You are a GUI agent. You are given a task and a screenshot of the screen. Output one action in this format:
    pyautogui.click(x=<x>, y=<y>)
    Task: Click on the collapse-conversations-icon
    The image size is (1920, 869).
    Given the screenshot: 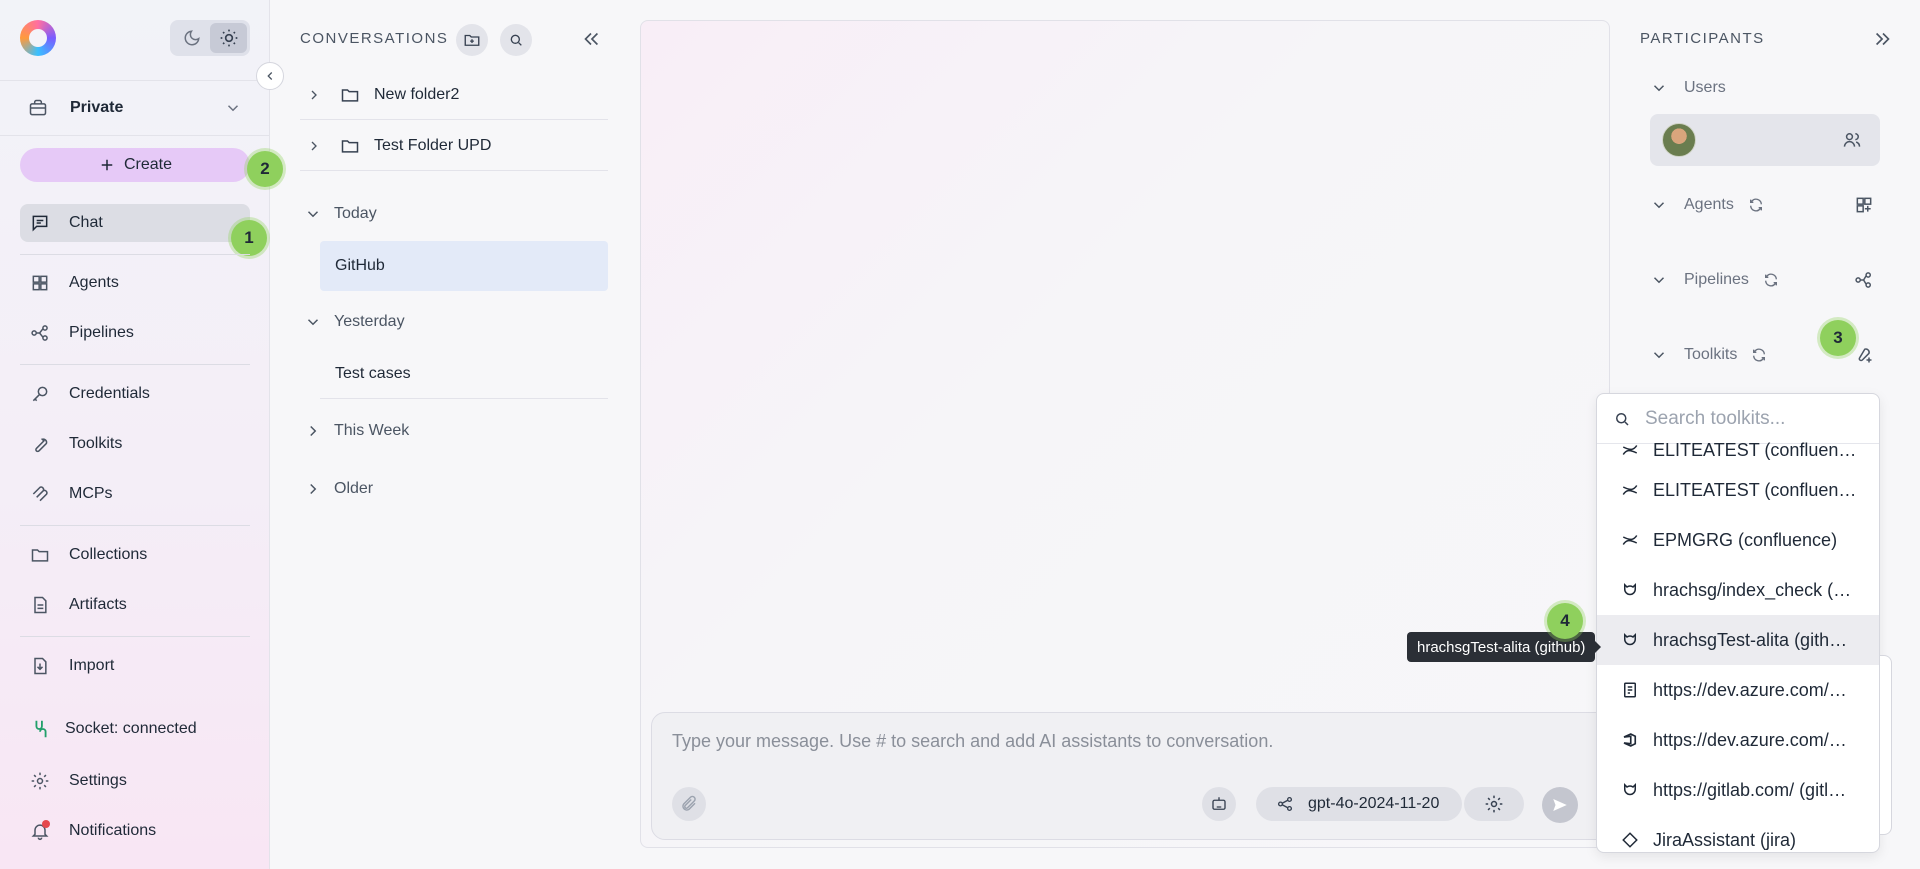 What is the action you would take?
    pyautogui.click(x=591, y=39)
    